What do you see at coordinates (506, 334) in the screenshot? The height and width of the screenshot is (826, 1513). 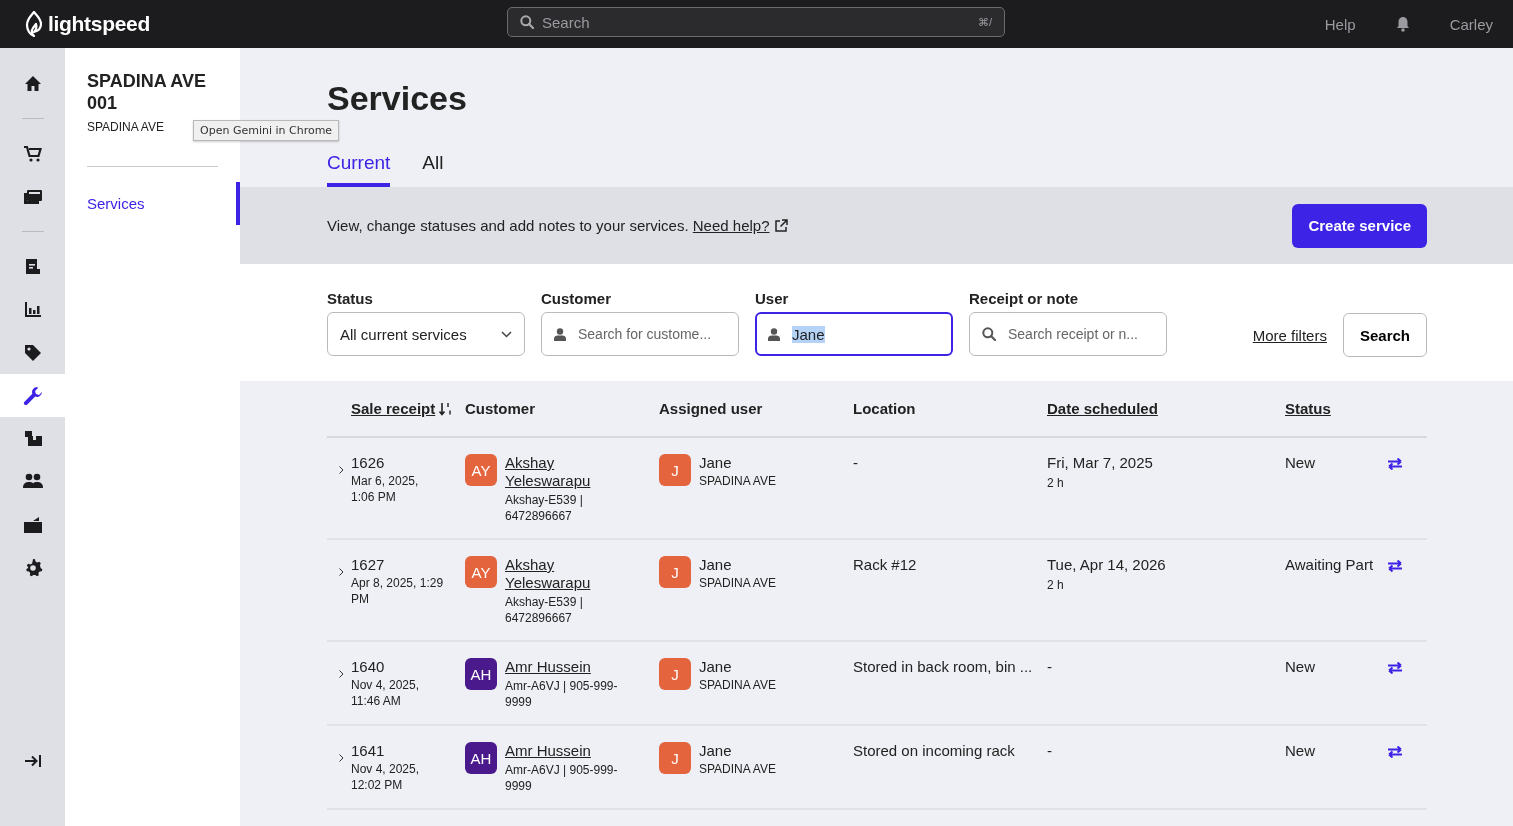 I see `chevron-down-icon` at bounding box center [506, 334].